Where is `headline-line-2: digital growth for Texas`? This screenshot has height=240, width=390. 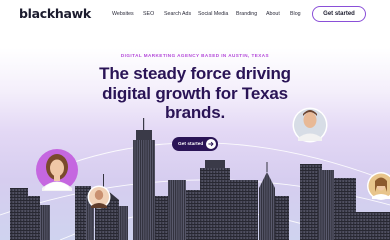
headline-line-2: digital growth for Texas is located at coordinates (195, 93).